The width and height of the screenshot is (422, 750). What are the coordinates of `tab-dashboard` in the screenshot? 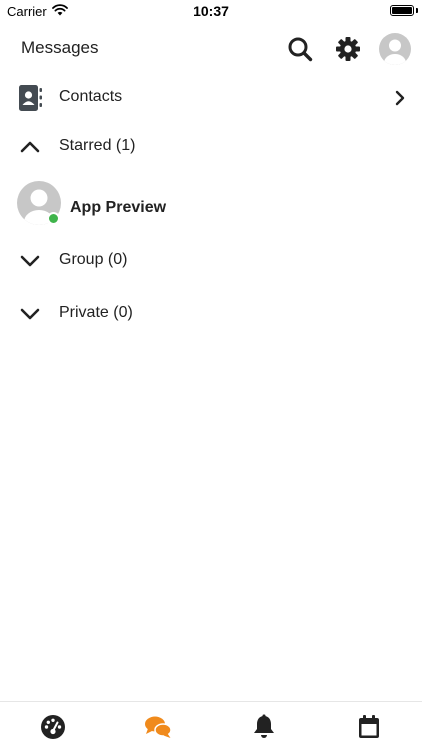 It's located at (53, 727).